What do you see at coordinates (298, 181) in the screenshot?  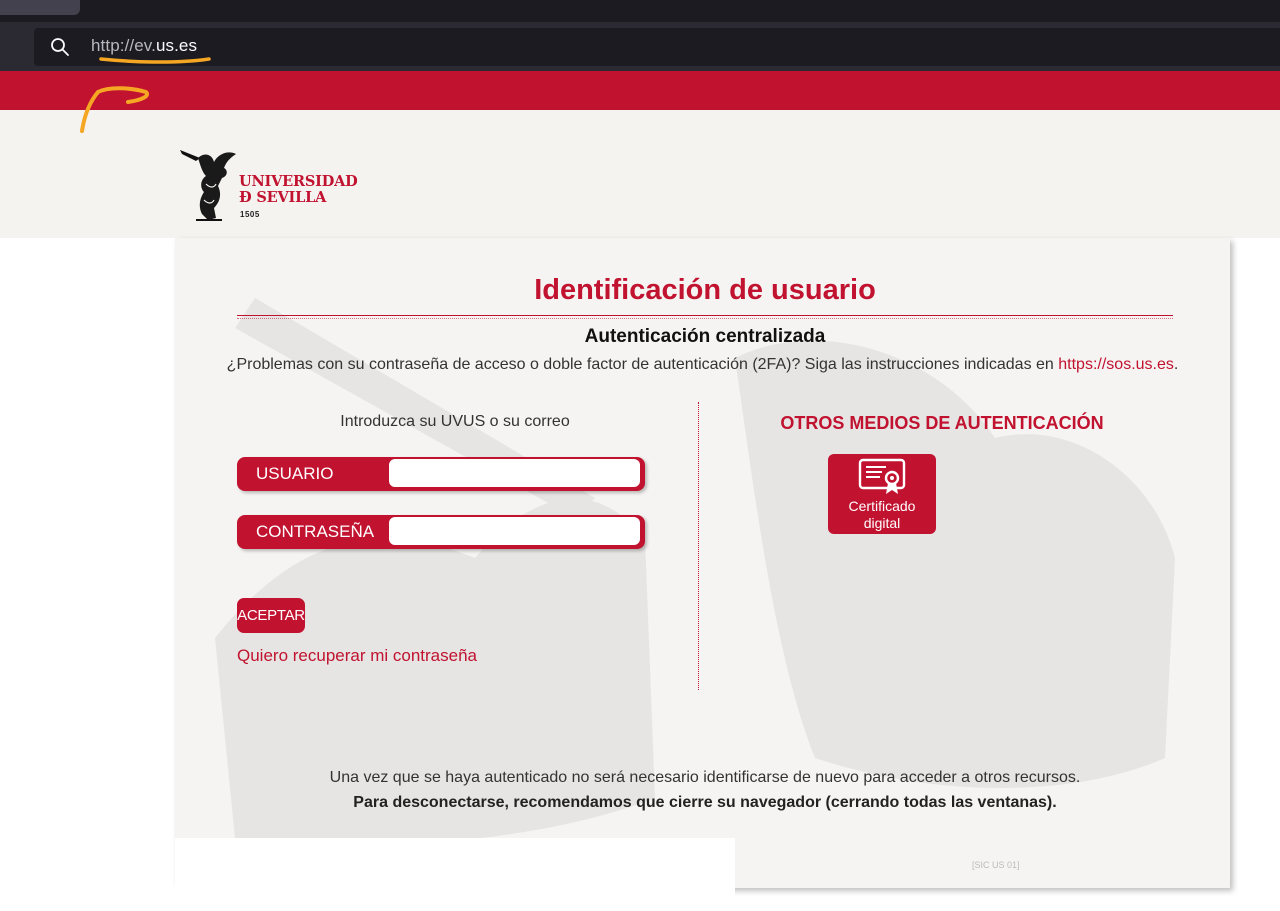 I see `logo-line1: UNIVERSIDAD` at bounding box center [298, 181].